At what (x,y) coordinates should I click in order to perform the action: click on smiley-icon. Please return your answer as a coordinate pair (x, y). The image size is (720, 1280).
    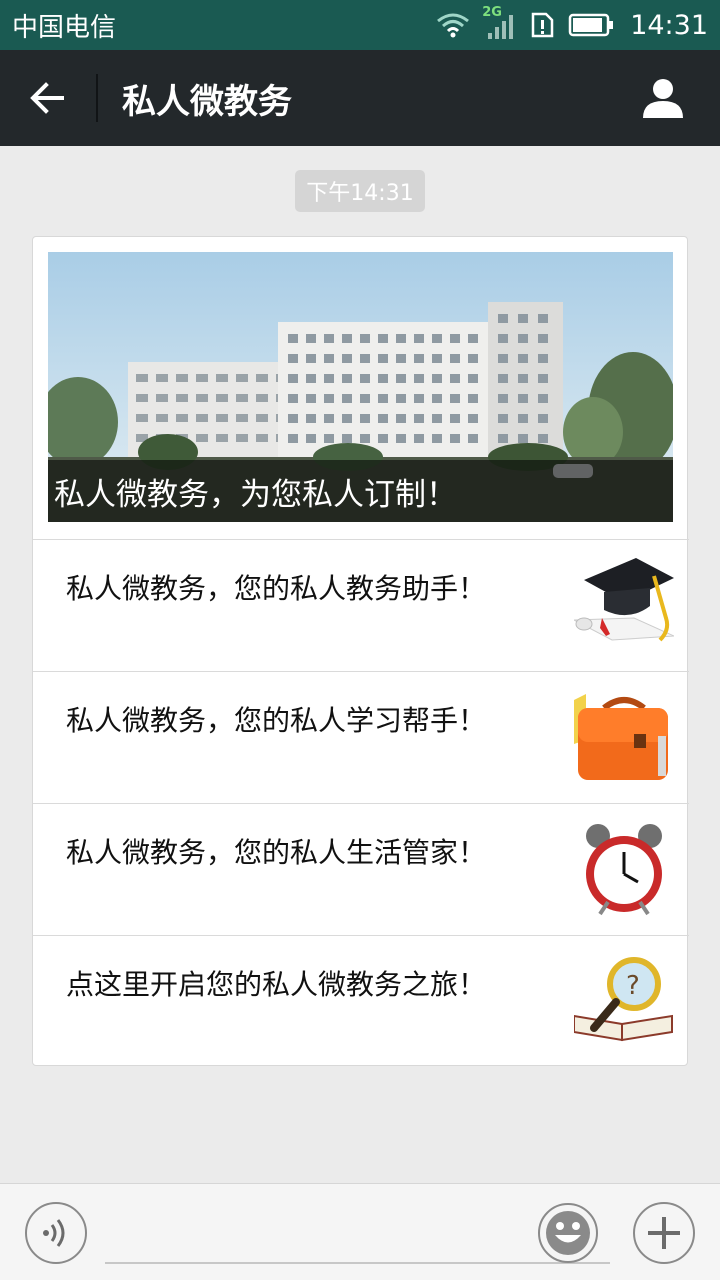
    Looking at the image, I should click on (568, 1233).